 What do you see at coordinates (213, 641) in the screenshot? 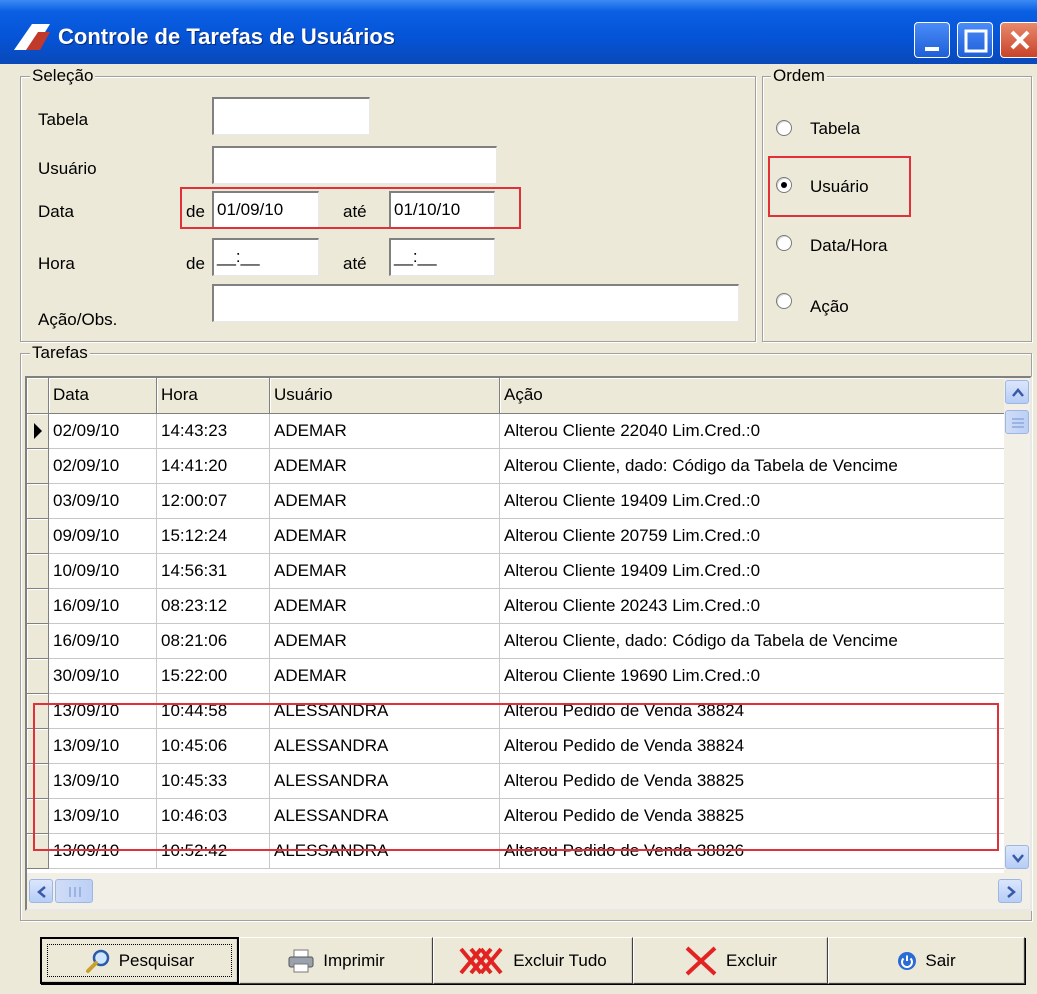
I see `table-cell: 08:21:06` at bounding box center [213, 641].